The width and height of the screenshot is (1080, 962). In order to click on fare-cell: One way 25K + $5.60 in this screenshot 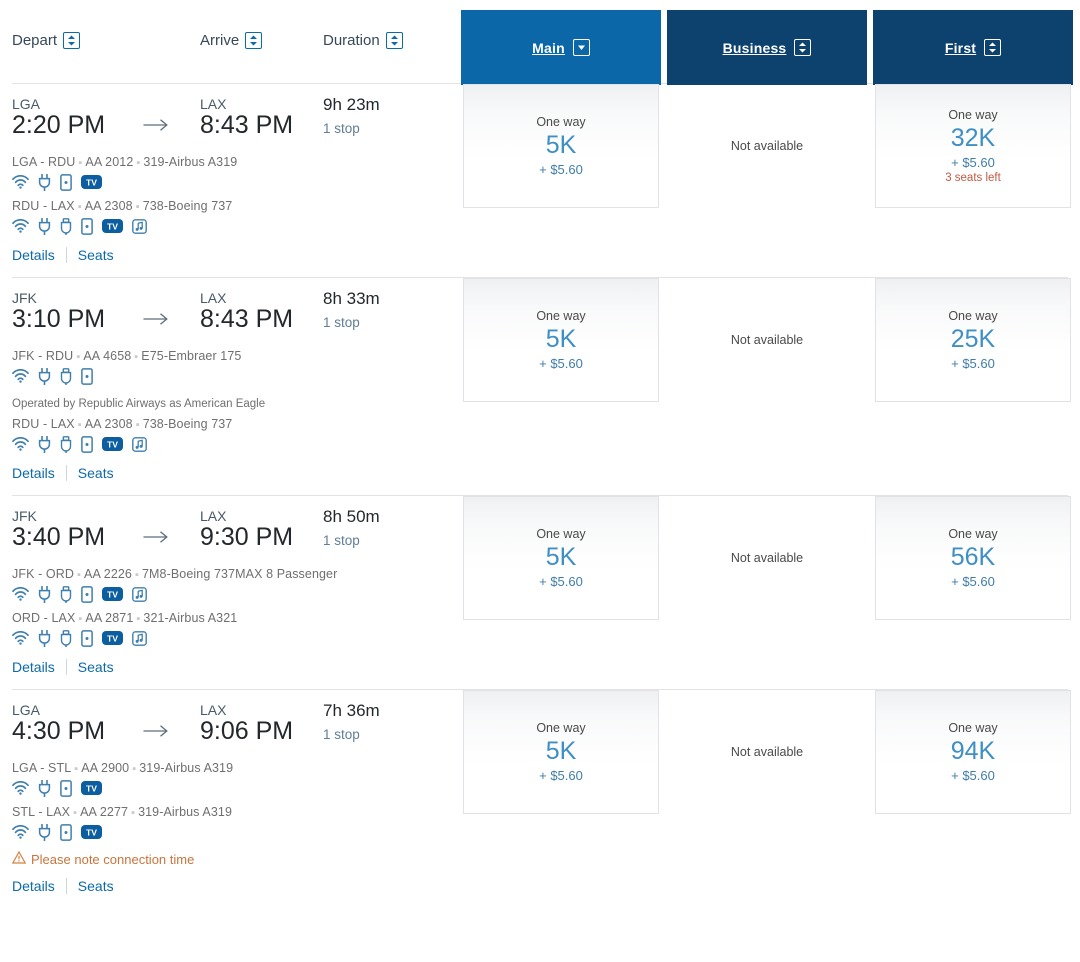, I will do `click(973, 340)`.